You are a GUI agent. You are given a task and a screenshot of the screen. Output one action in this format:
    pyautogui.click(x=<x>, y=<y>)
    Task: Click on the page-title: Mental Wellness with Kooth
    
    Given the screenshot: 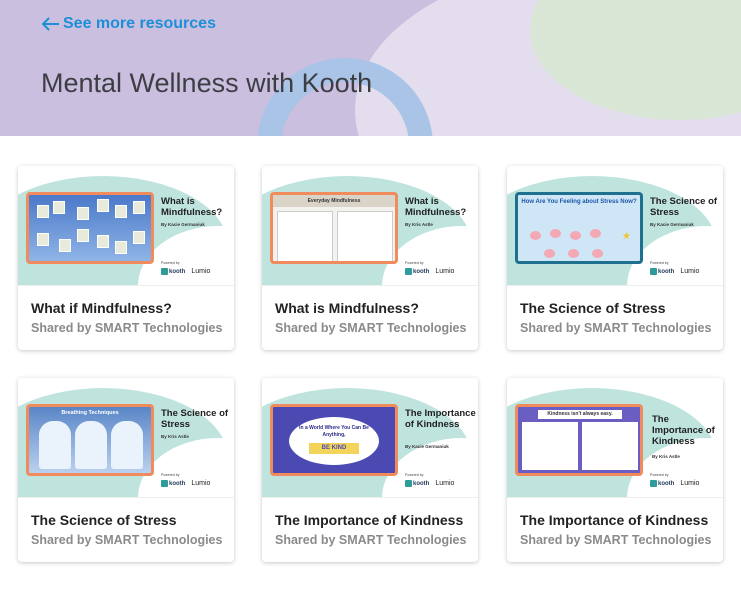 What is the action you would take?
    pyautogui.click(x=207, y=83)
    